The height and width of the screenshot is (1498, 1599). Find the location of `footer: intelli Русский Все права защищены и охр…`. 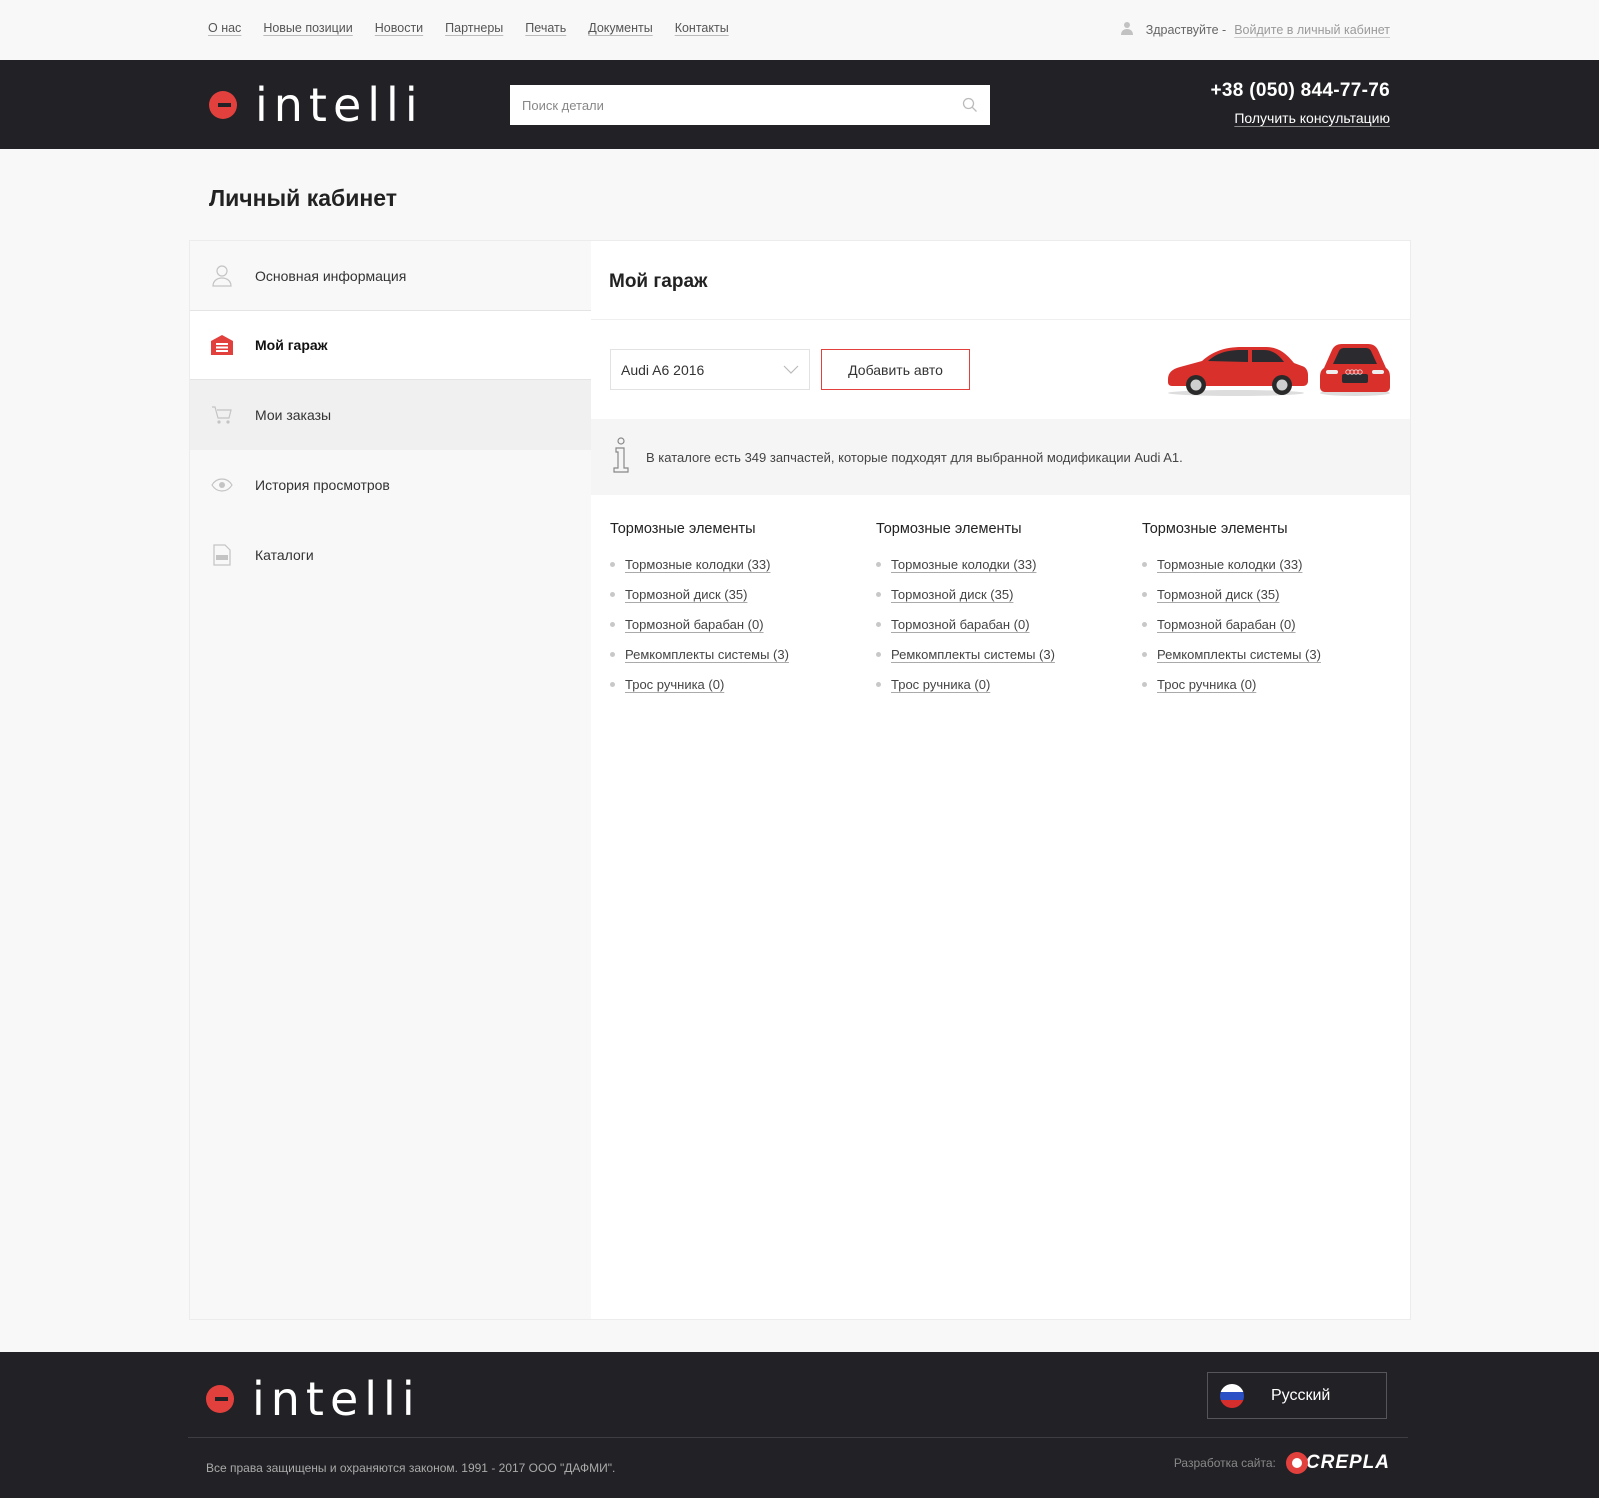

footer: intelli Русский Все права защищены и охр… is located at coordinates (799, 1425).